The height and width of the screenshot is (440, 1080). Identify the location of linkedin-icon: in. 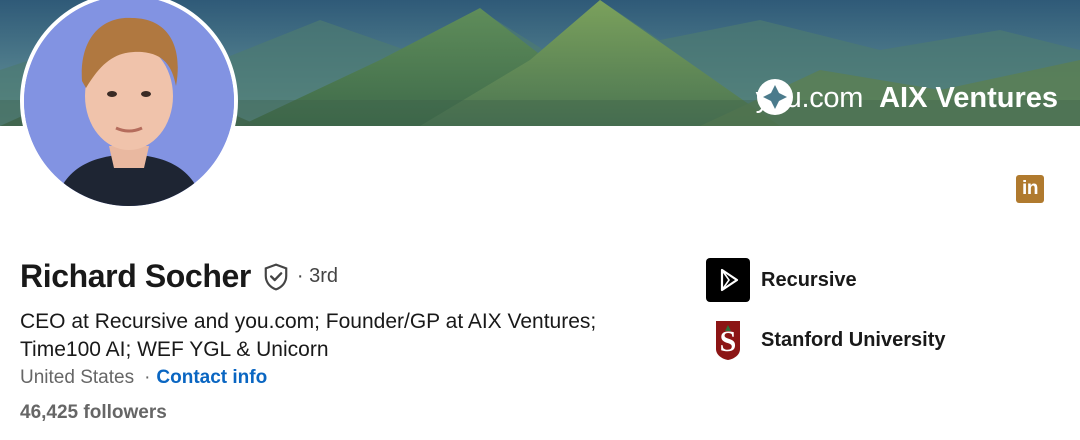
(1030, 189).